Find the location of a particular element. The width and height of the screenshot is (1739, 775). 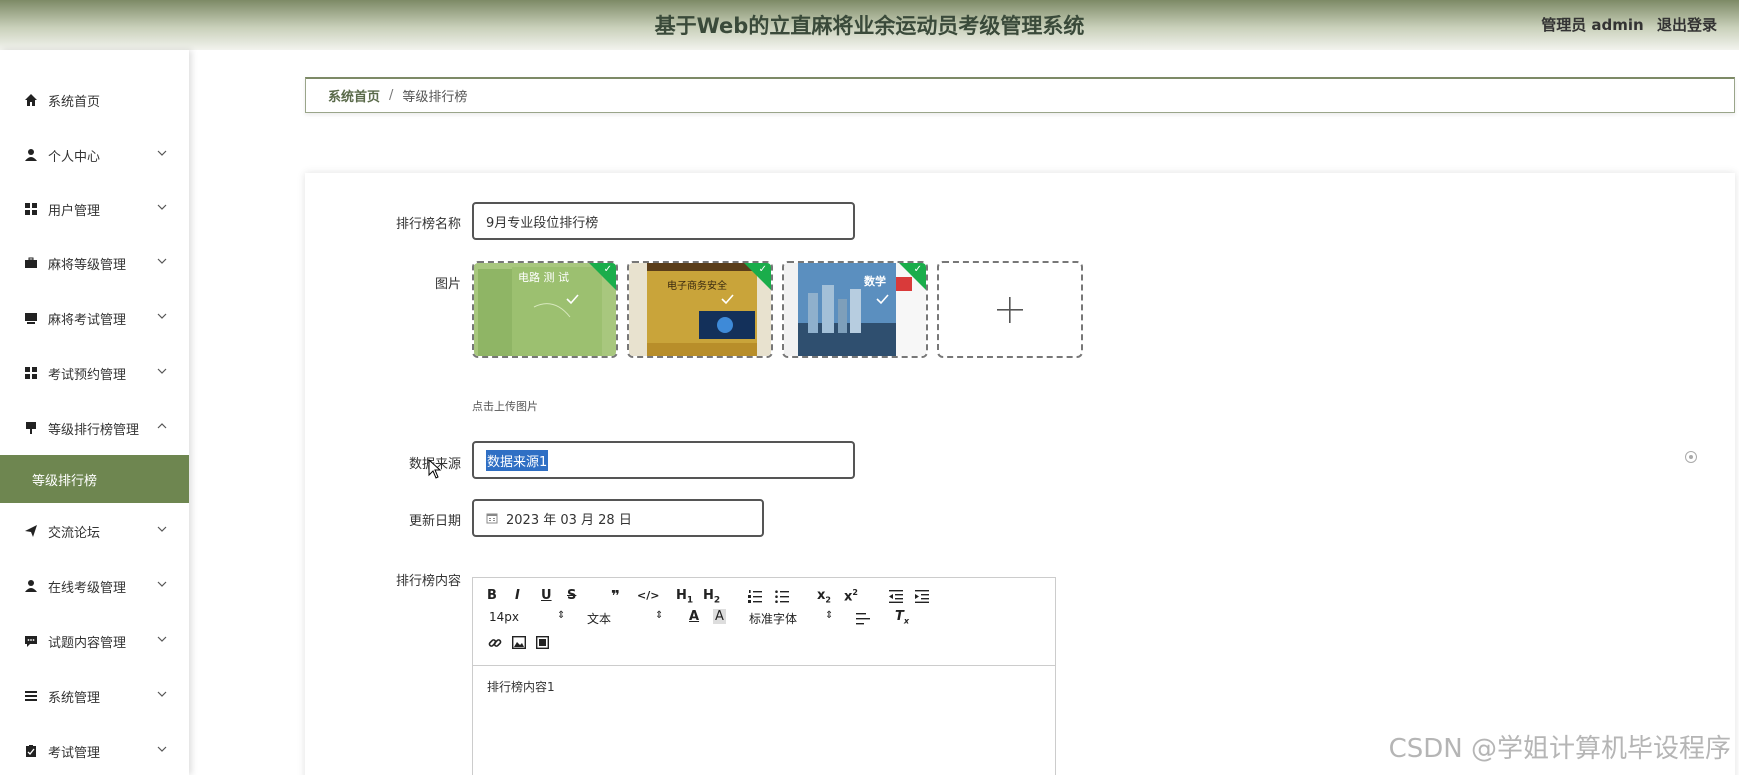

svg-text: 数学 is located at coordinates (875, 281).